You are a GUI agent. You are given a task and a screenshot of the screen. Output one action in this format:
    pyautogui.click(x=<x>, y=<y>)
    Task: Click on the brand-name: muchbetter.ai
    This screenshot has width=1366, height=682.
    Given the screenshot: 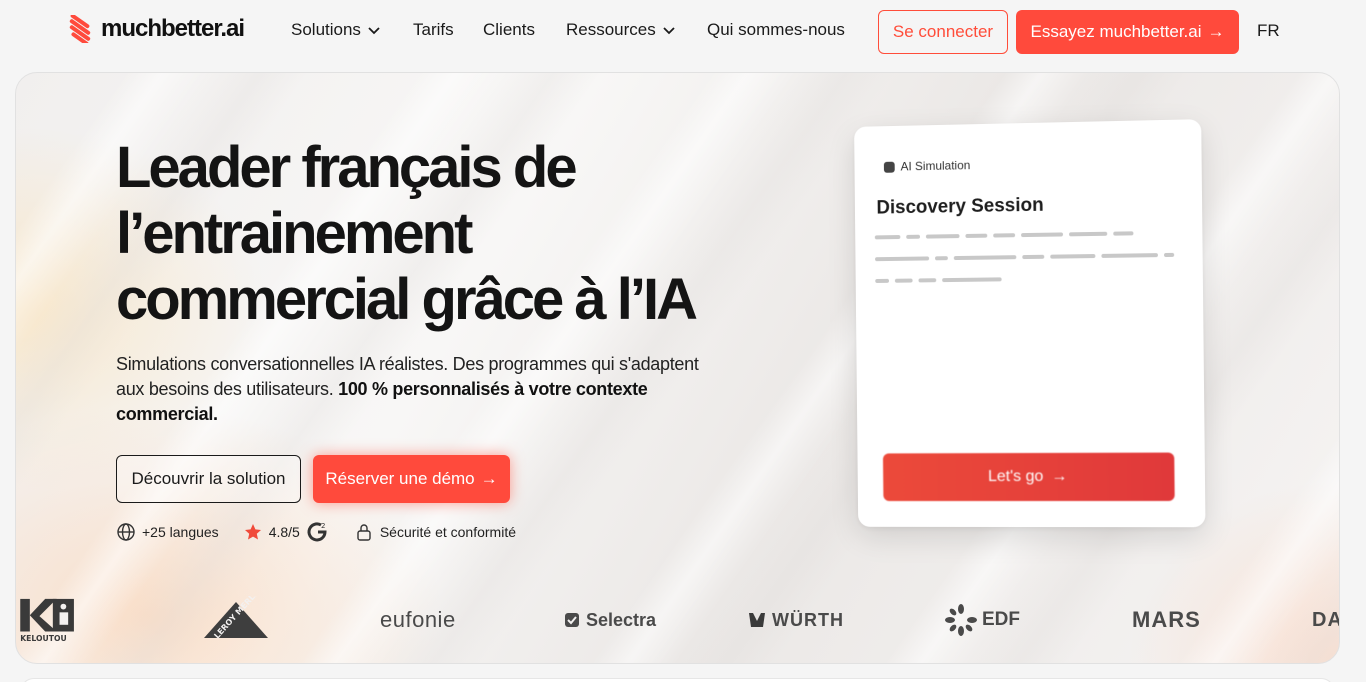 What is the action you would take?
    pyautogui.click(x=173, y=28)
    